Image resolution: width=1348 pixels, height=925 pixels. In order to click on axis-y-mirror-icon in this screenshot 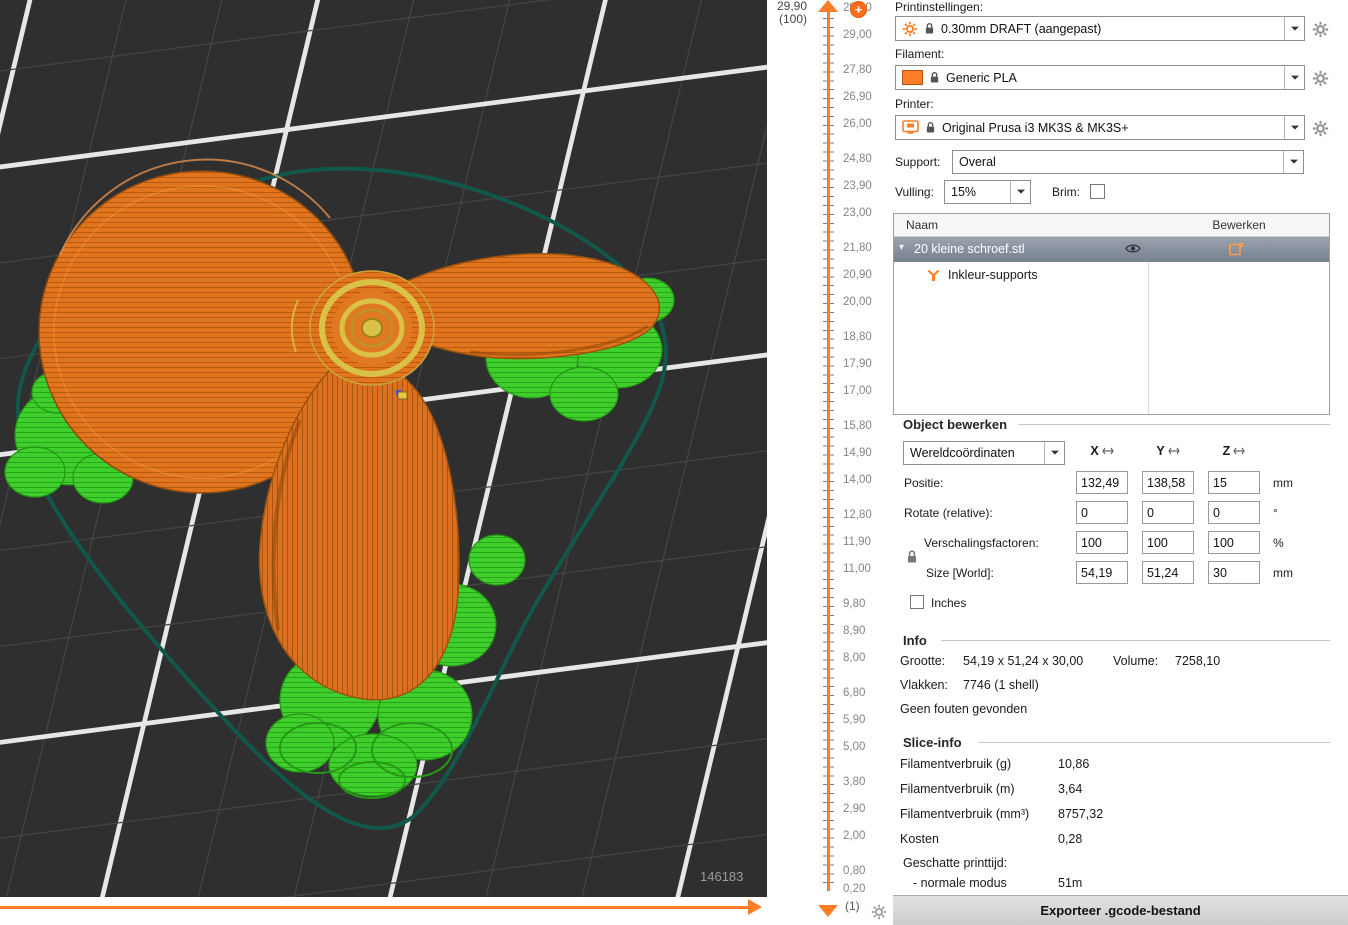, I will do `click(1173, 451)`.